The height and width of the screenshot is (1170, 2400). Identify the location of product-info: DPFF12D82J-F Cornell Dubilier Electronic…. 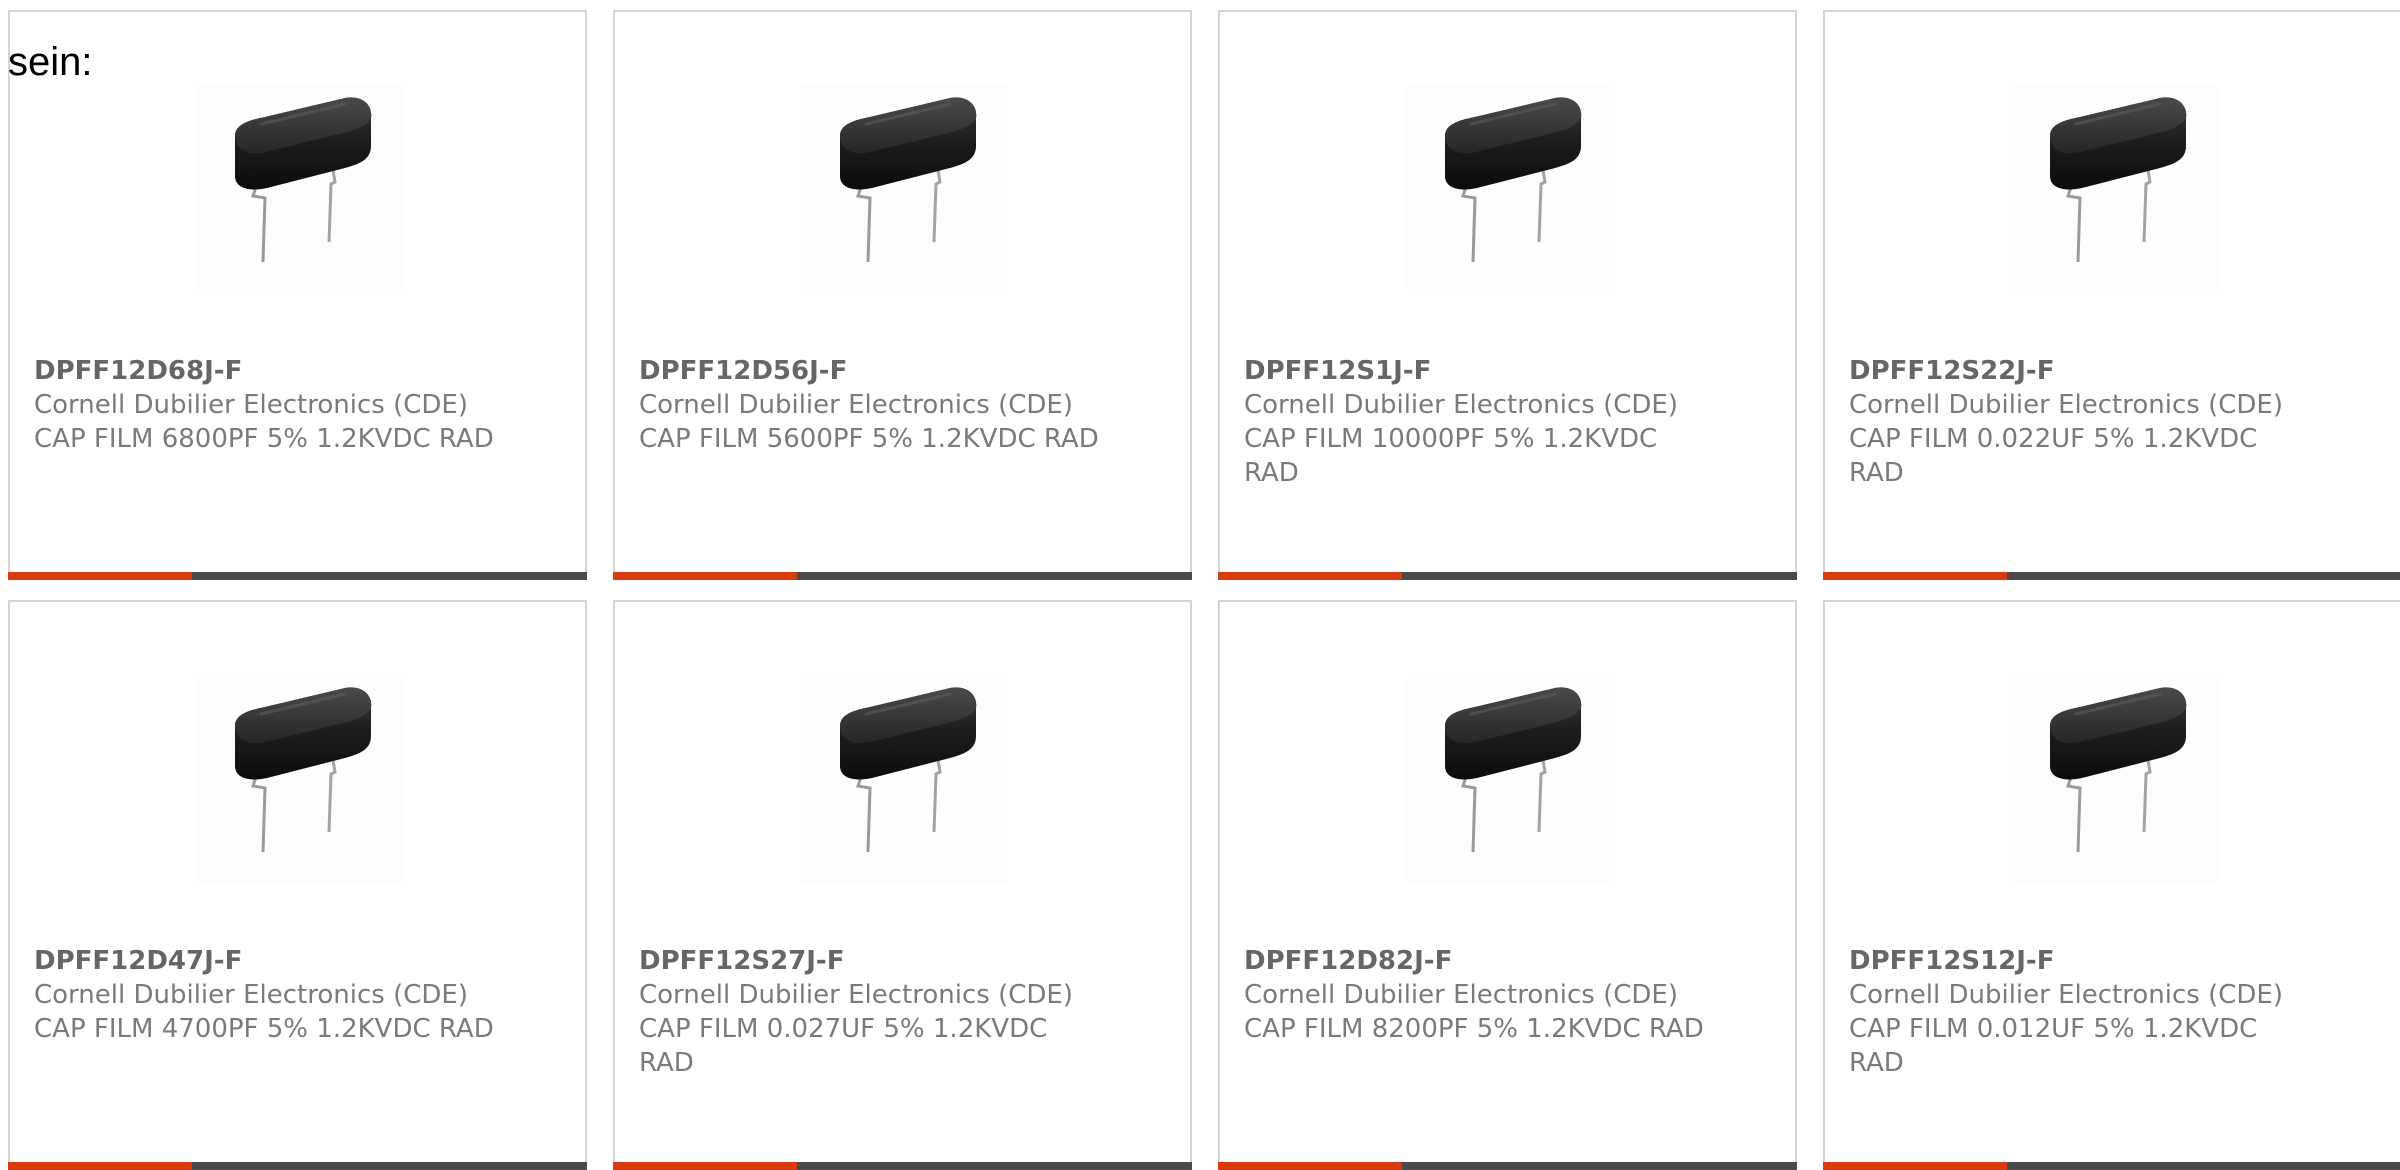
(1479, 995).